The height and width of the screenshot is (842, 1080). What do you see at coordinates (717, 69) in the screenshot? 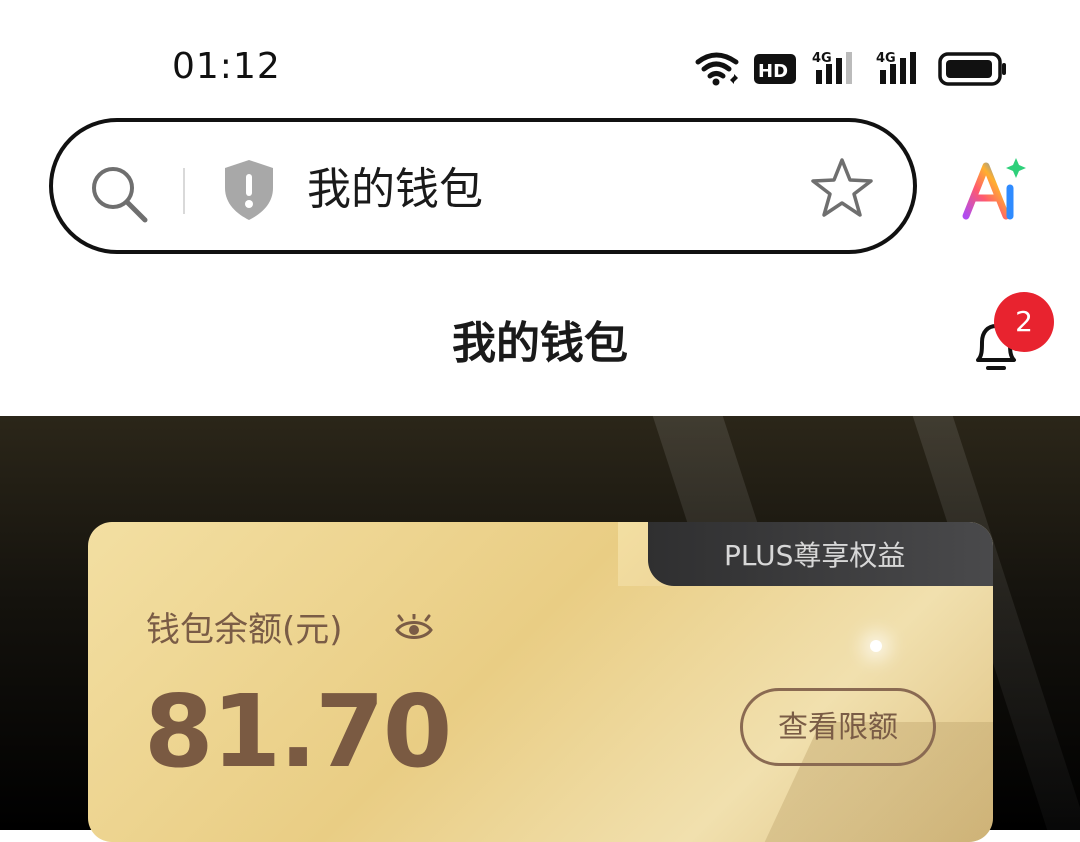
I see `wifi-icon` at bounding box center [717, 69].